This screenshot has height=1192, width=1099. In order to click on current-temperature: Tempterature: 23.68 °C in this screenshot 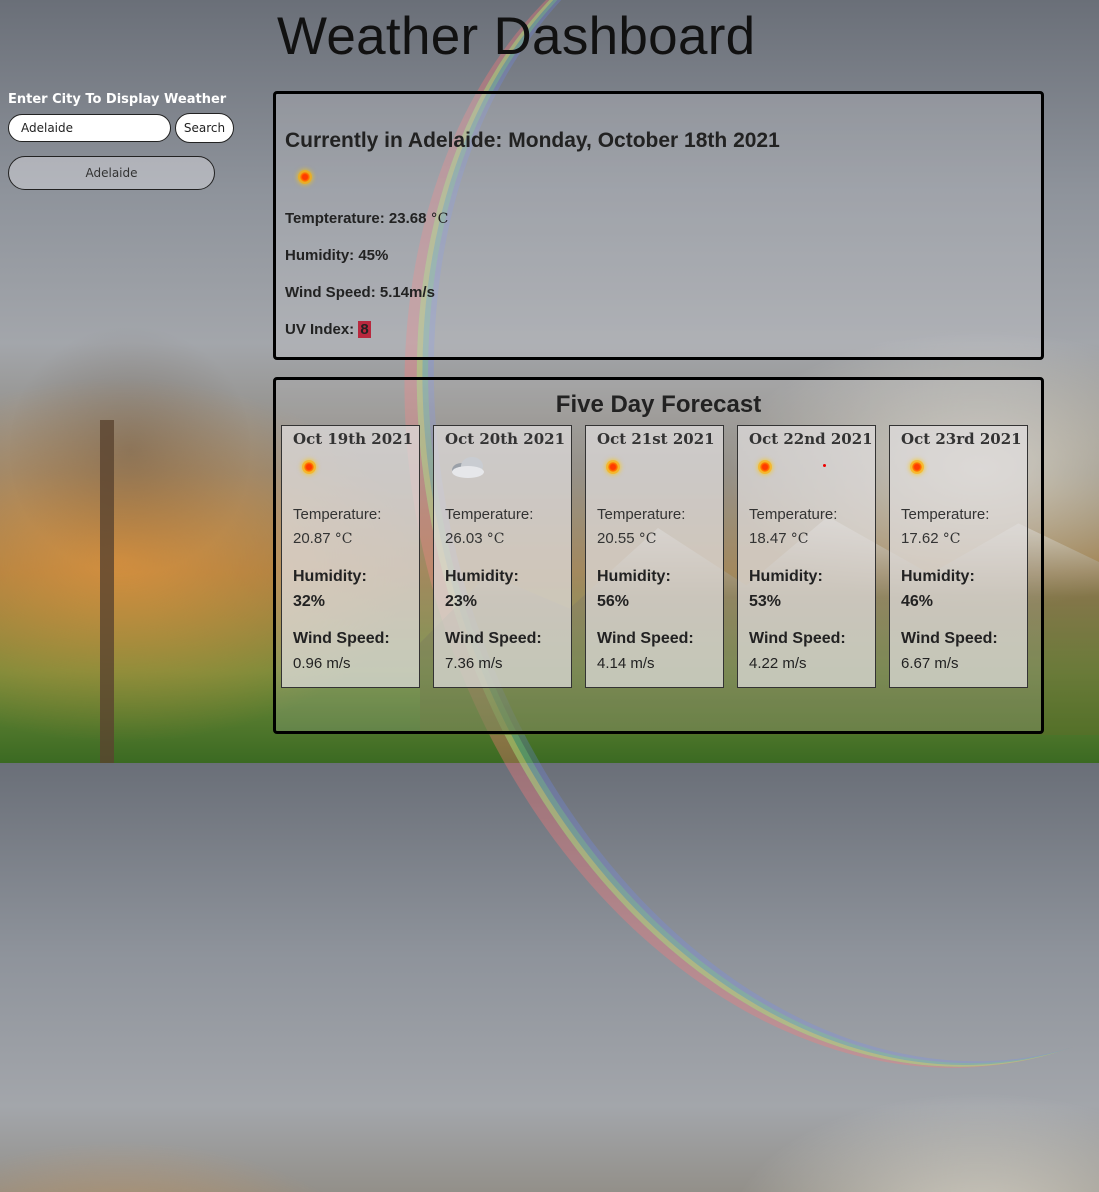, I will do `click(366, 218)`.